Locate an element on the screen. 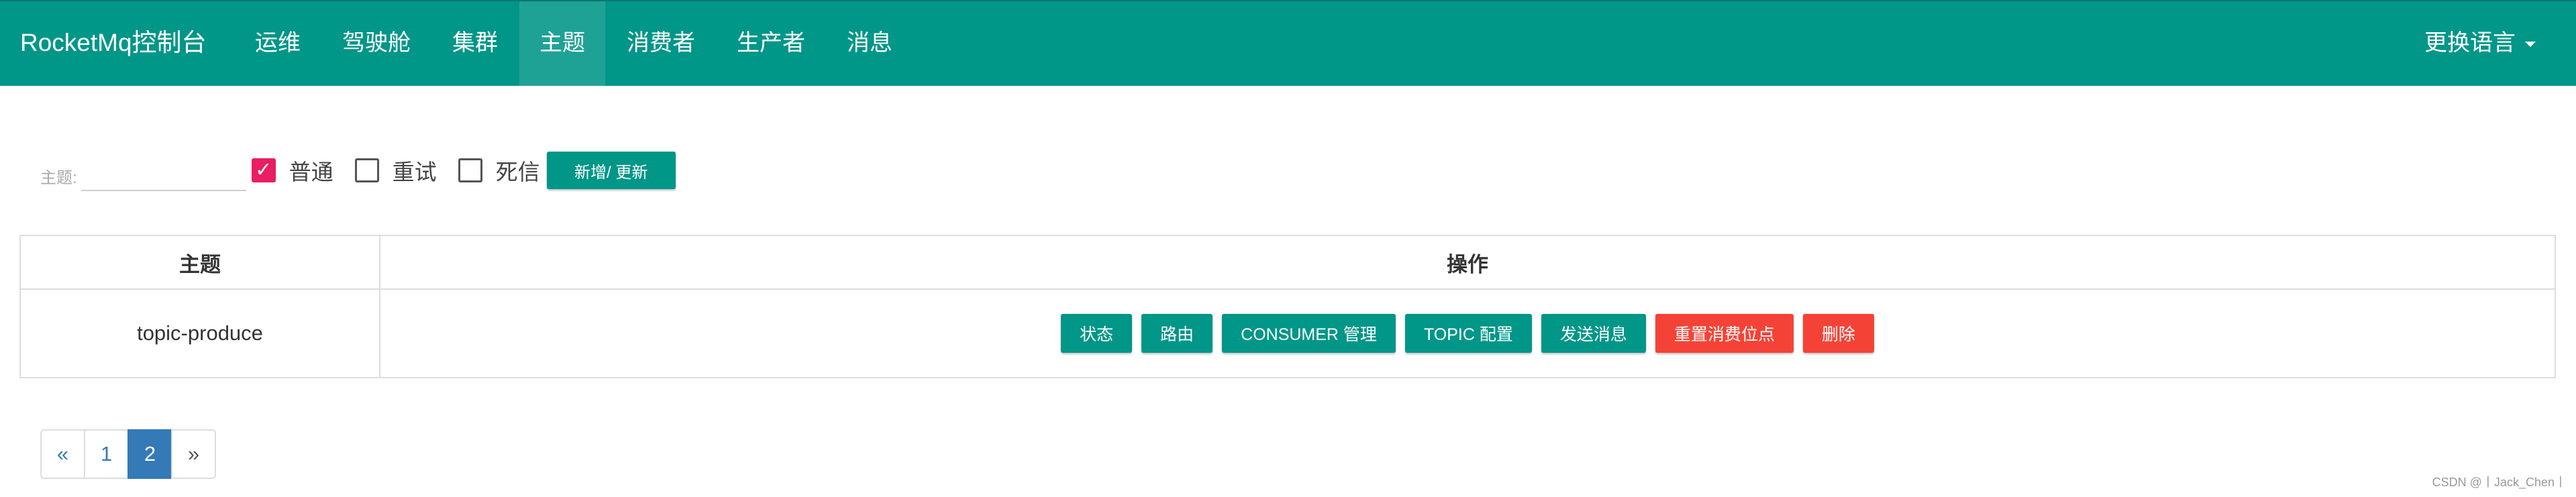 The width and height of the screenshot is (2576, 497). nav-dashboard: 驾驶舱 is located at coordinates (376, 43).